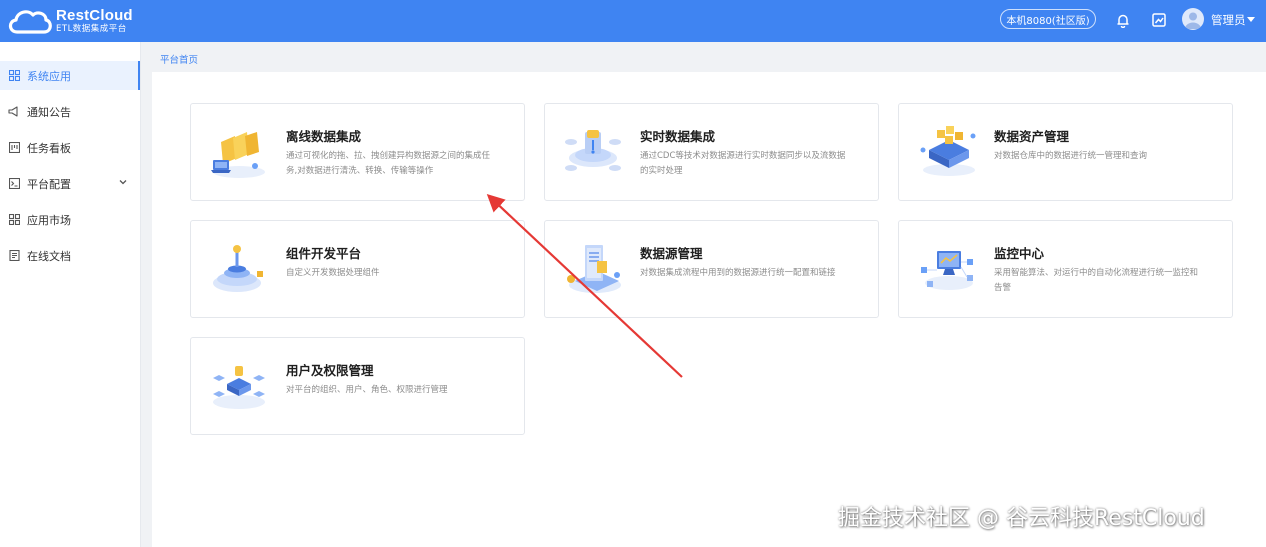 The height and width of the screenshot is (547, 1266). I want to click on document-icon, so click(14, 256).